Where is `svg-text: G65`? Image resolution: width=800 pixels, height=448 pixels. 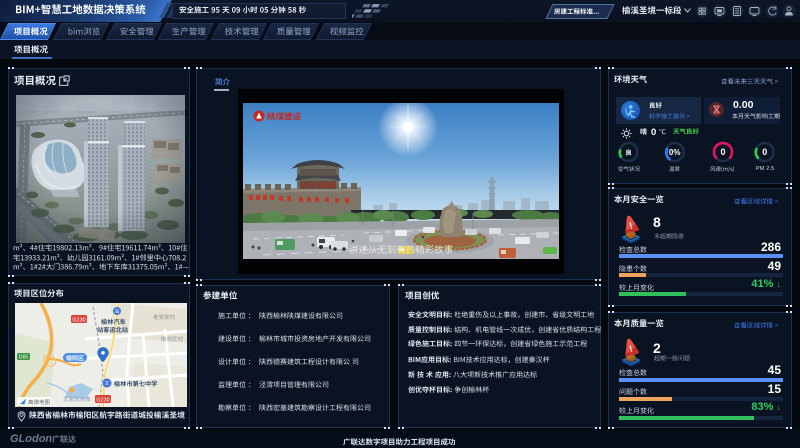
svg-text: G65 is located at coordinates (24, 358).